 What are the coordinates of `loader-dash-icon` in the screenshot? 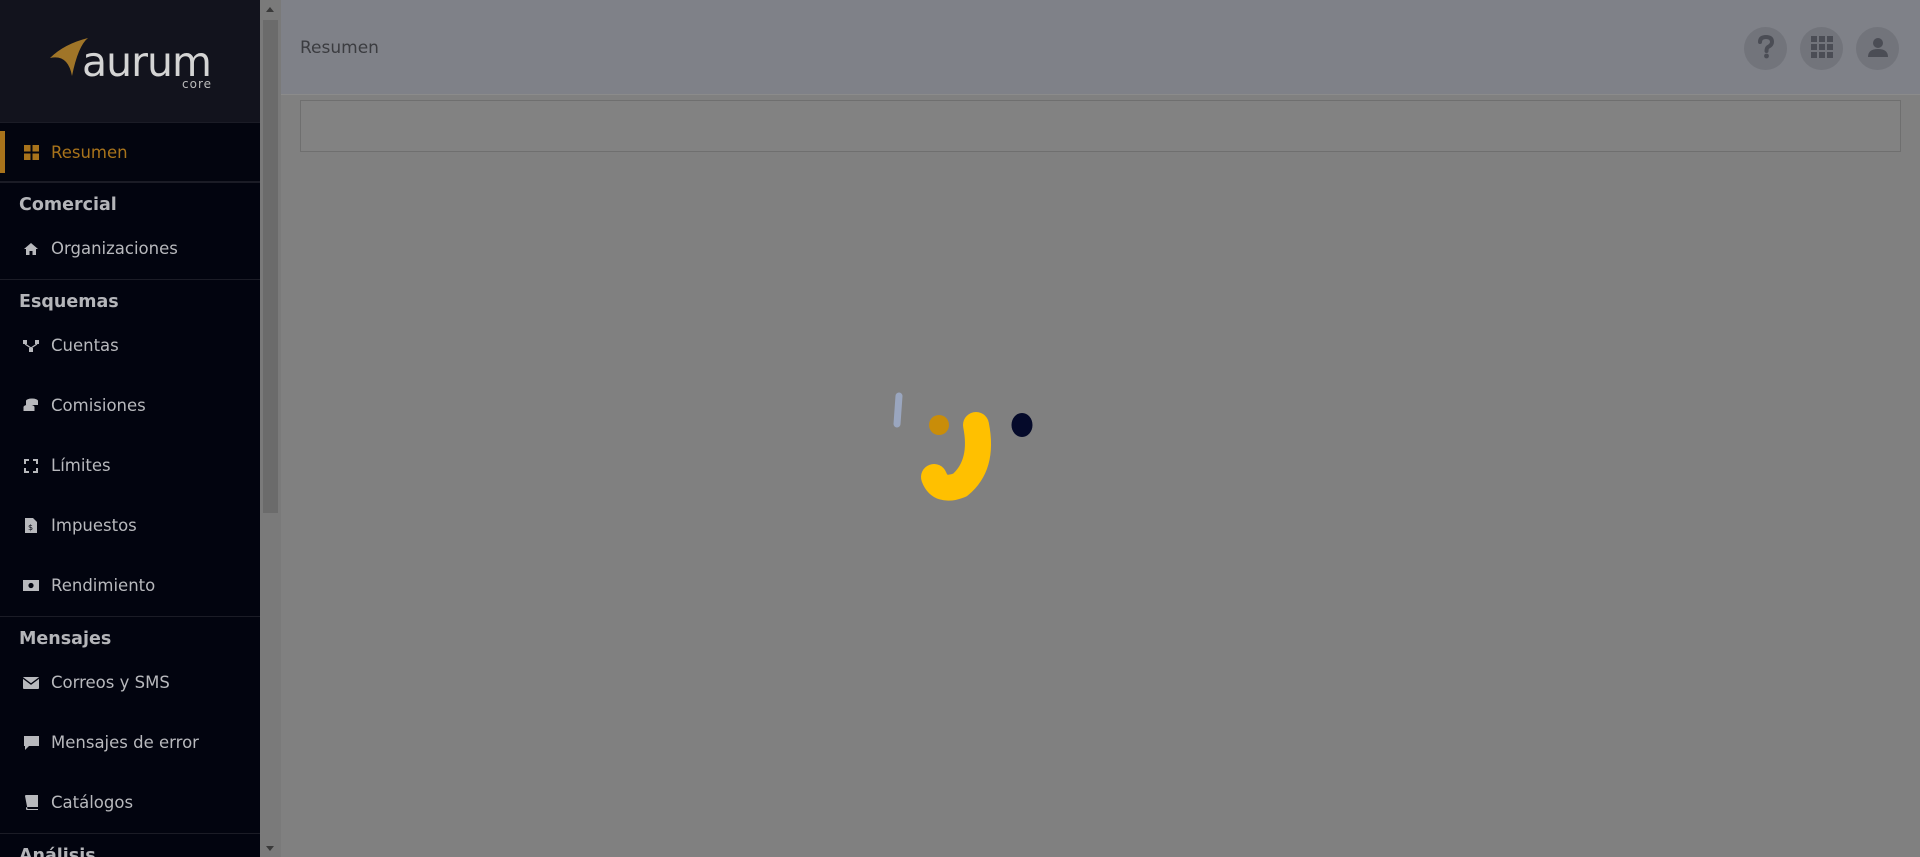 It's located at (898, 410).